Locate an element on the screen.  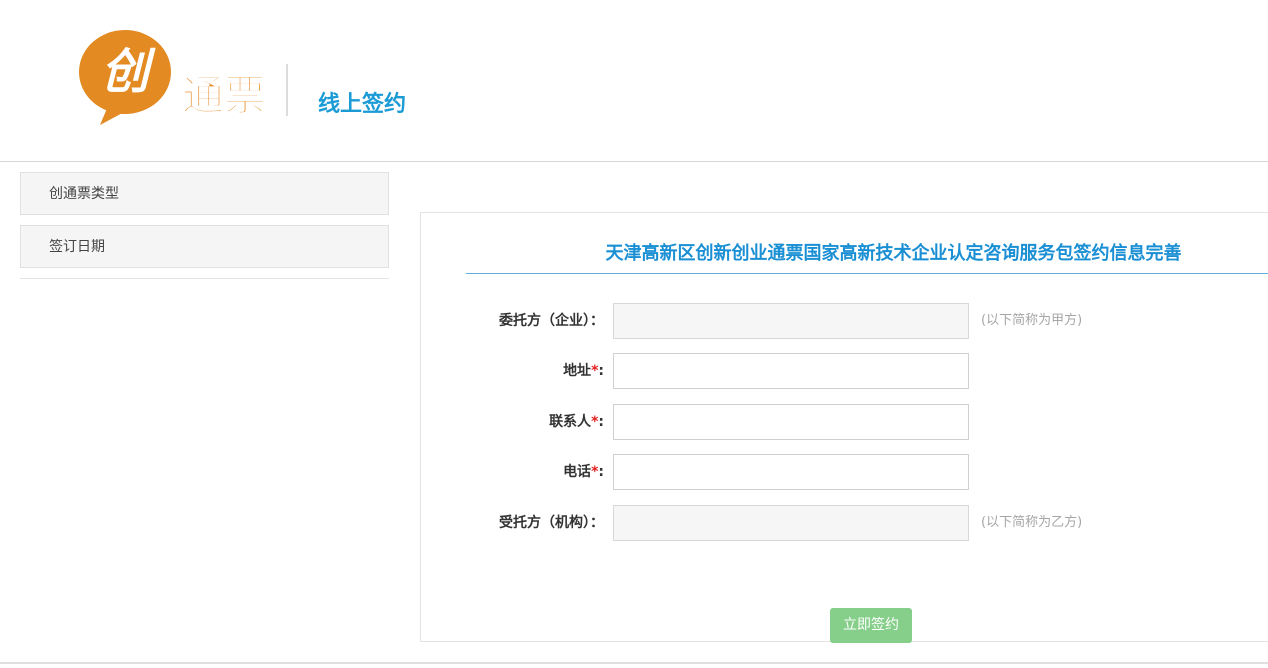
sidebar-item-ticket-type: 创通票类型 is located at coordinates (204, 193).